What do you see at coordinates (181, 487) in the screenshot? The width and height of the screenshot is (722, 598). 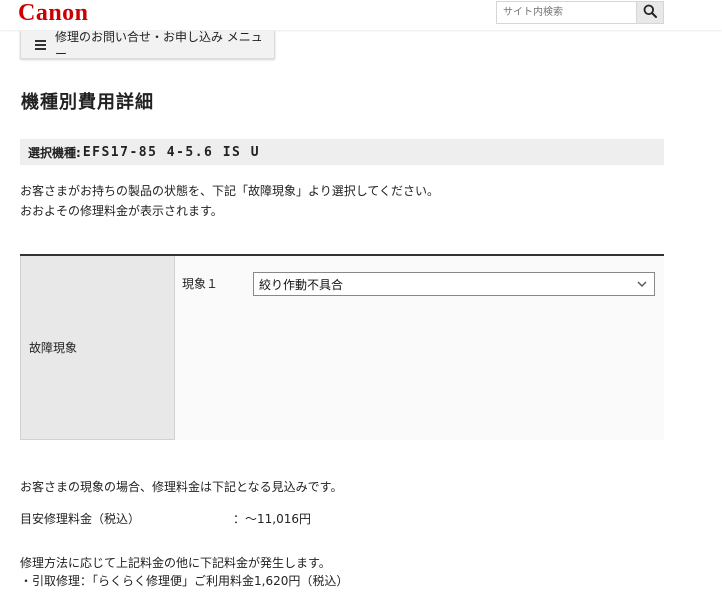 I see `estimate-text: お客さまの現象の場合、修理料金は下記となる見込みです。` at bounding box center [181, 487].